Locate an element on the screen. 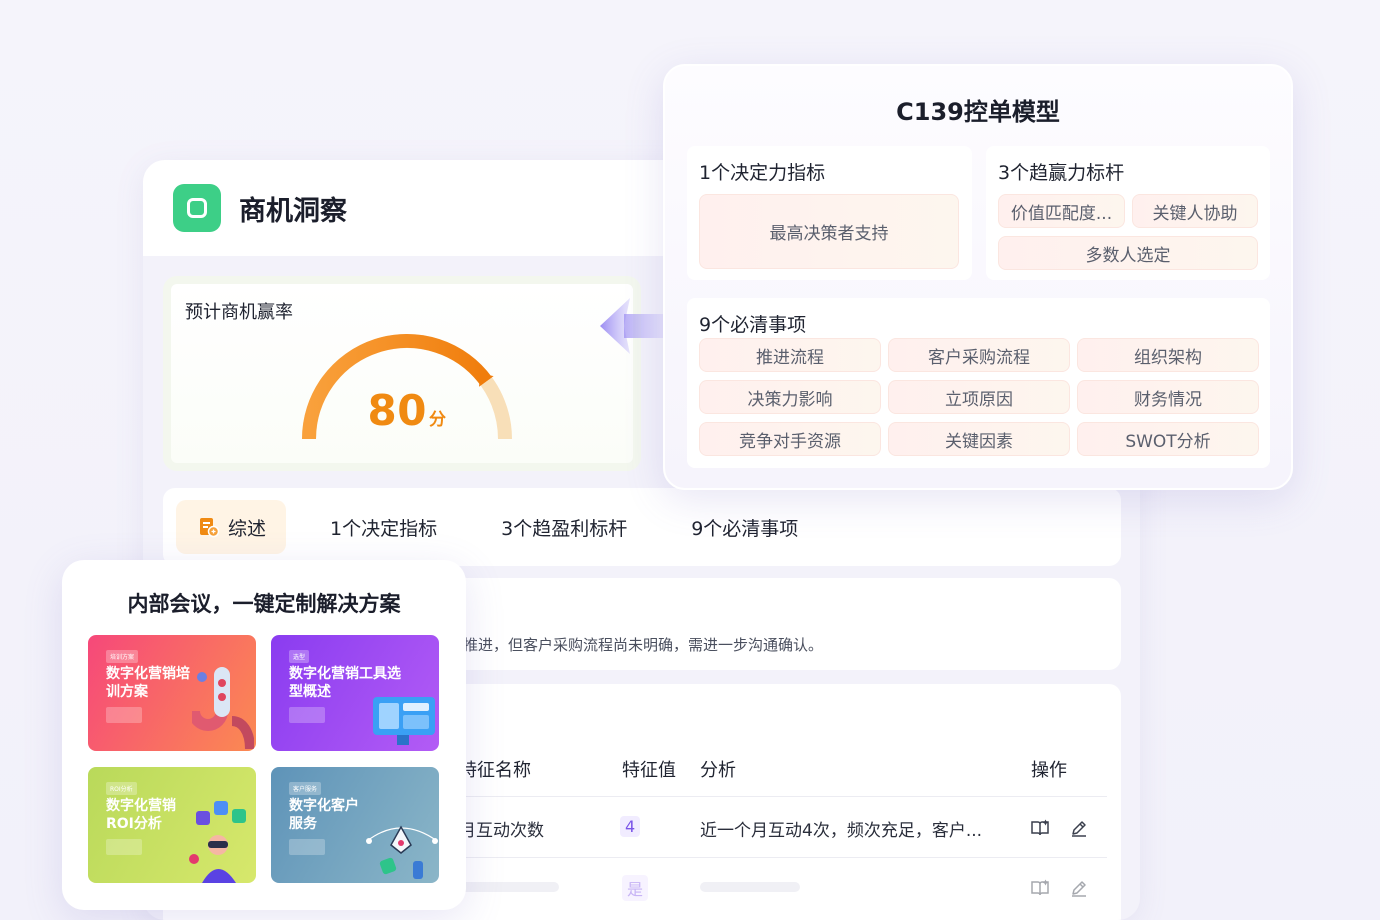 This screenshot has height=920, width=1380. must-clear-item: 客户采购流程 is located at coordinates (979, 355).